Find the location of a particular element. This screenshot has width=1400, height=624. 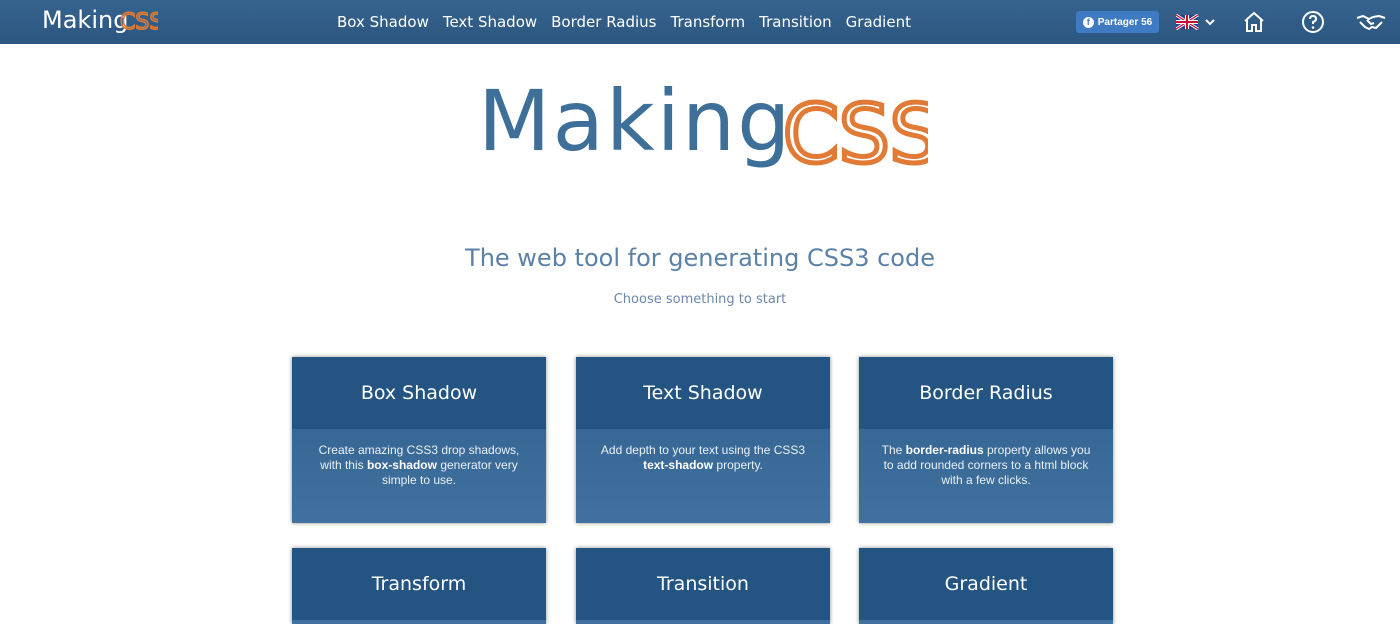

nav-box-shadow: Box Shadow is located at coordinates (383, 22).